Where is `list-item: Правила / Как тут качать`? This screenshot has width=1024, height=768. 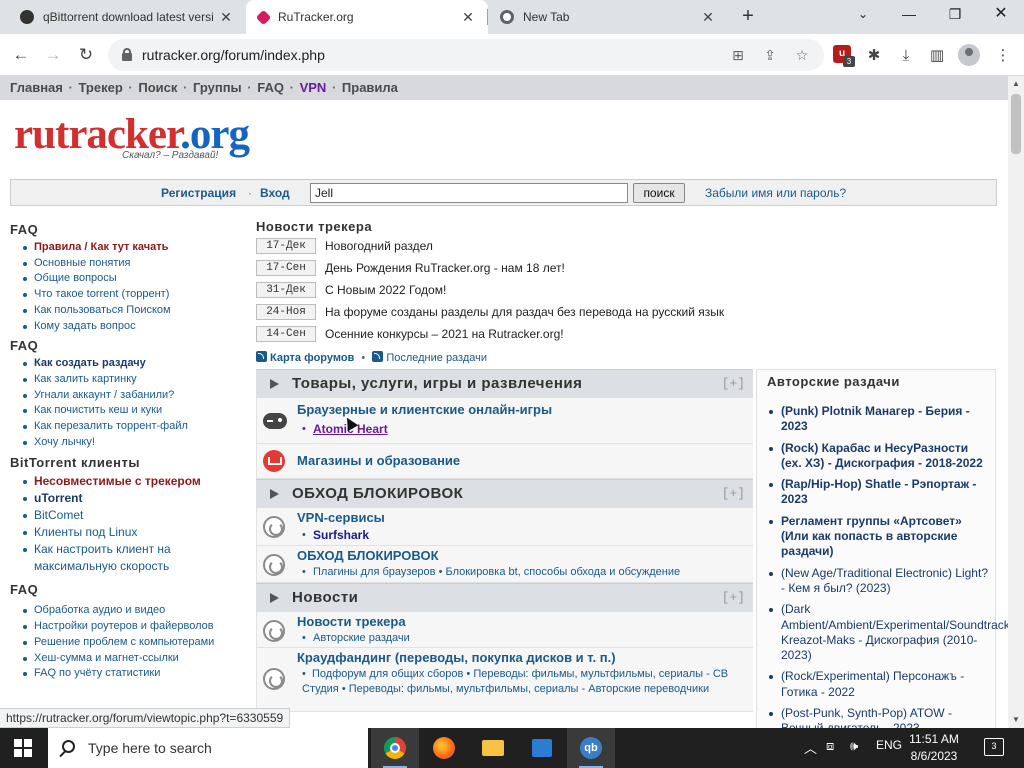
list-item: Правила / Как тут качать is located at coordinates (130, 248).